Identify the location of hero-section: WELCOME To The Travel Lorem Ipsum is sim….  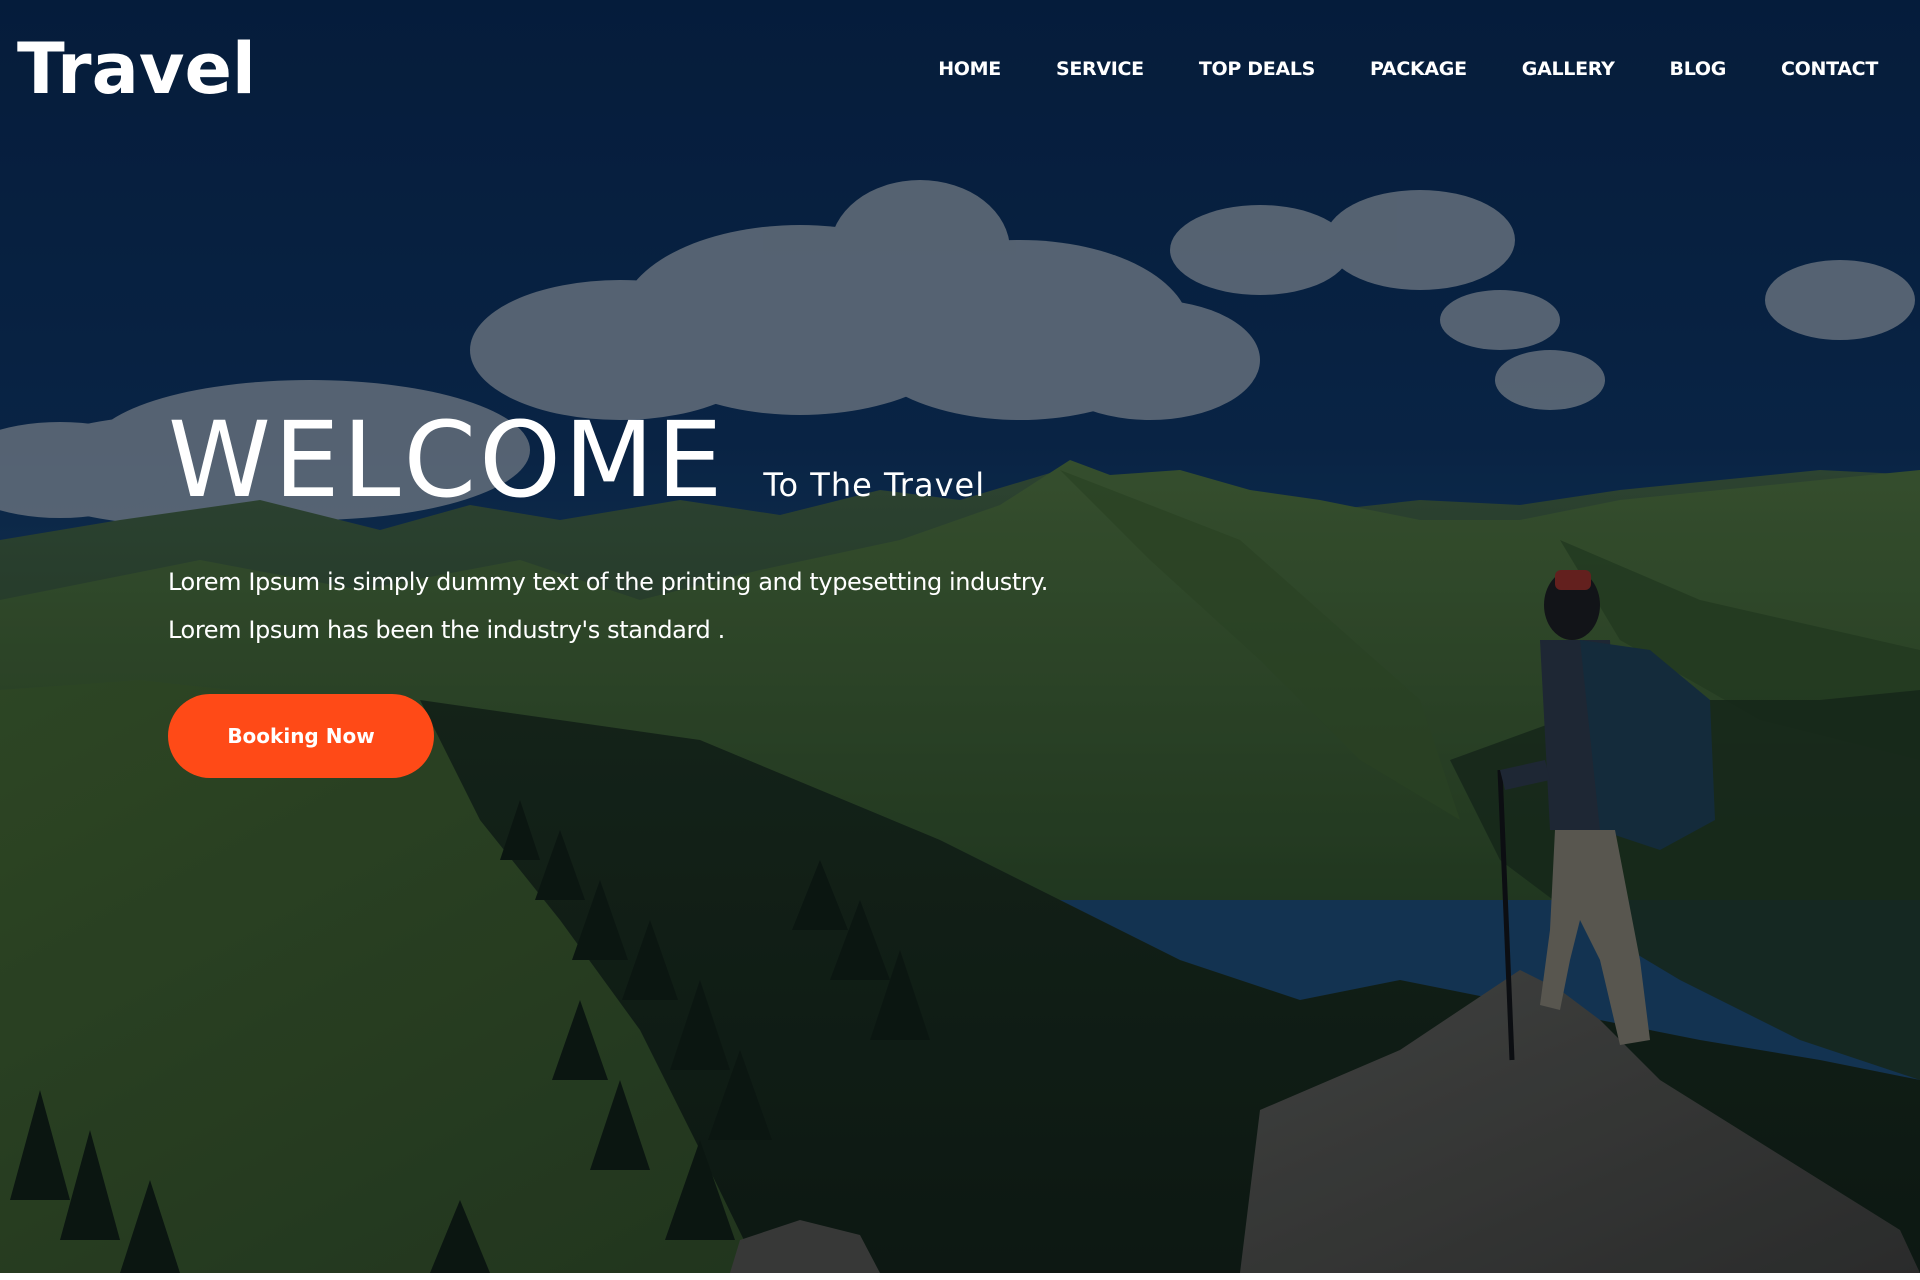
(608, 588).